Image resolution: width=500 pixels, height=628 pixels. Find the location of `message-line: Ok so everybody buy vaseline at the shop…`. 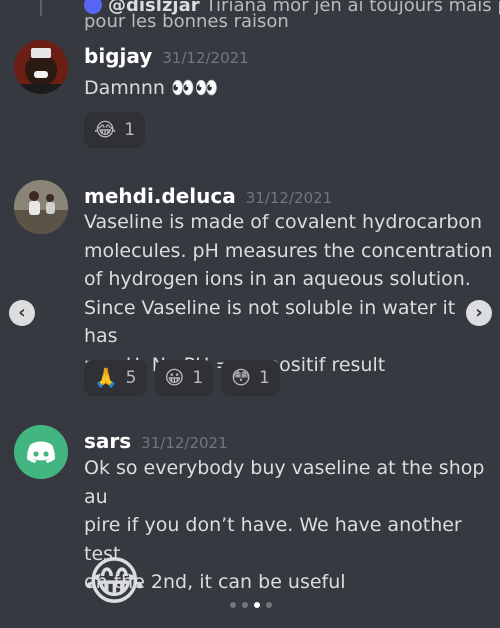

message-line: Ok so everybody buy vaseline at the shop… is located at coordinates (284, 482).